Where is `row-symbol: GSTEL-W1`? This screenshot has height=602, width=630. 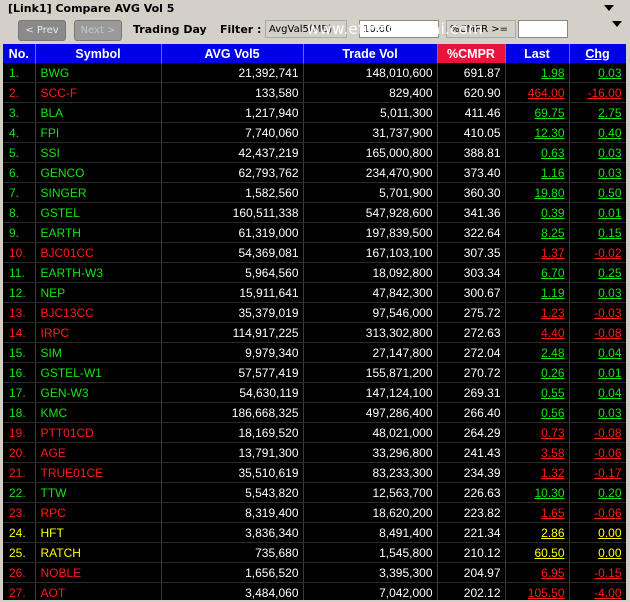
row-symbol: GSTEL-W1 is located at coordinates (98, 372).